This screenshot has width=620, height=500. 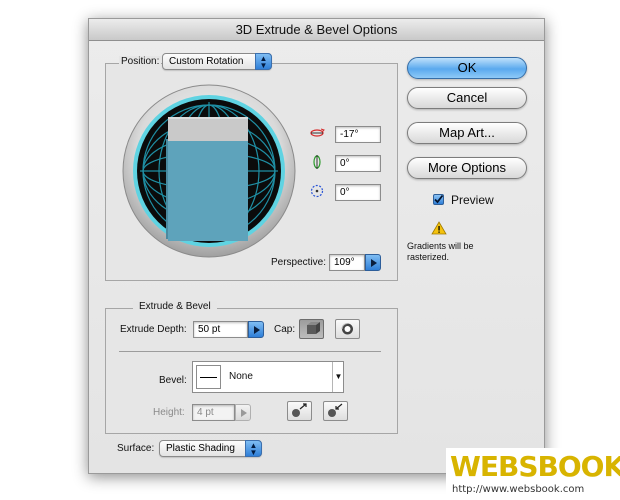 I want to click on bevel-preview-icon, so click(x=208, y=377).